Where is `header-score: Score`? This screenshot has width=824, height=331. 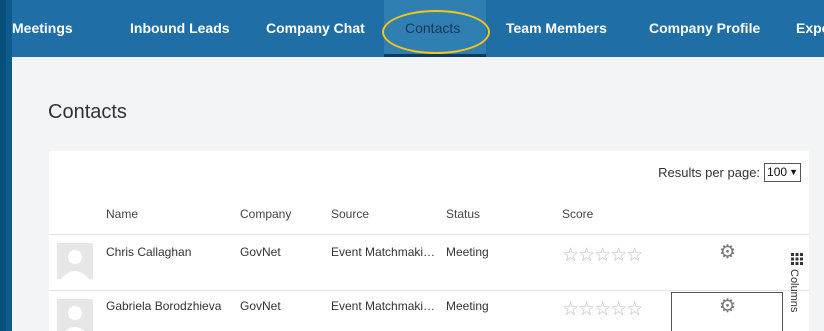
header-score: Score is located at coordinates (577, 214).